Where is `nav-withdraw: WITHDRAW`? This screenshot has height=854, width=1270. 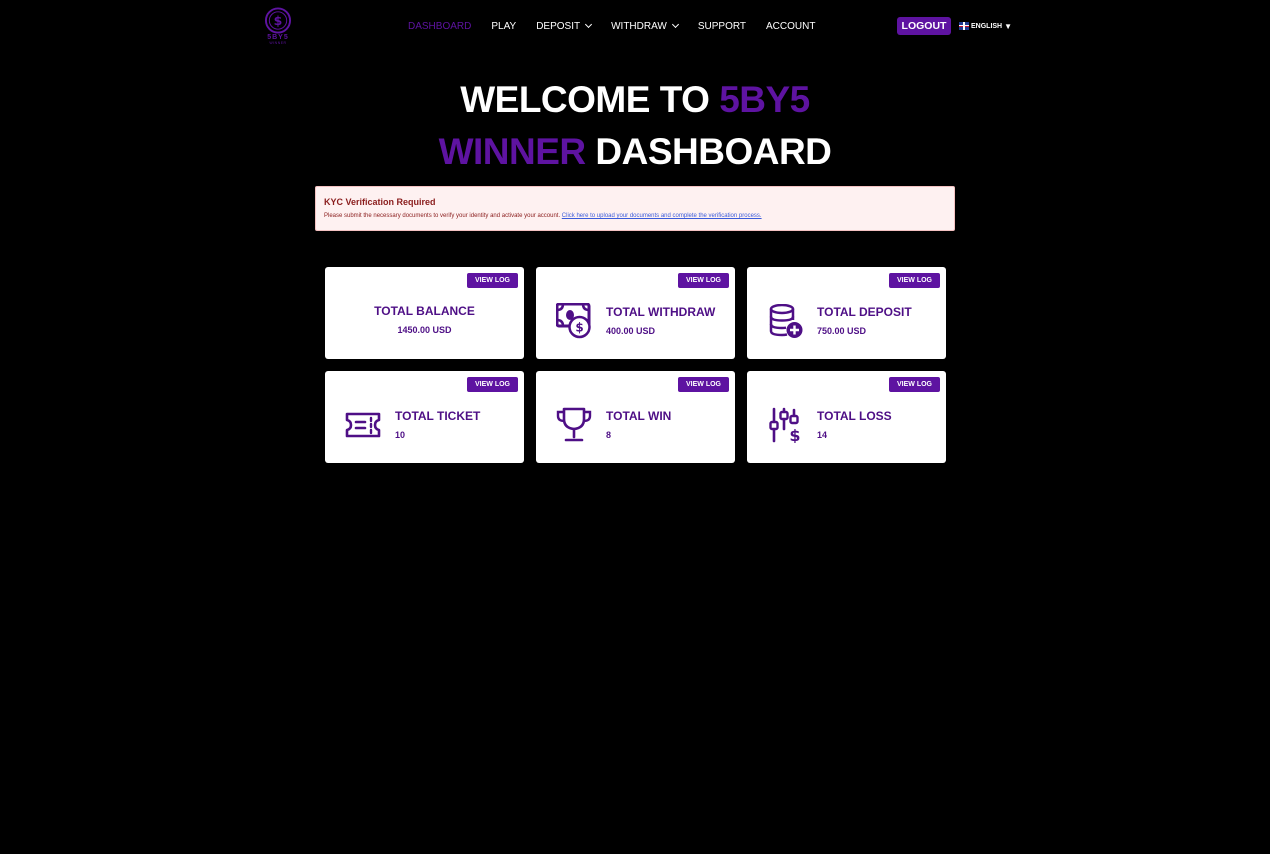 nav-withdraw: WITHDRAW is located at coordinates (645, 26).